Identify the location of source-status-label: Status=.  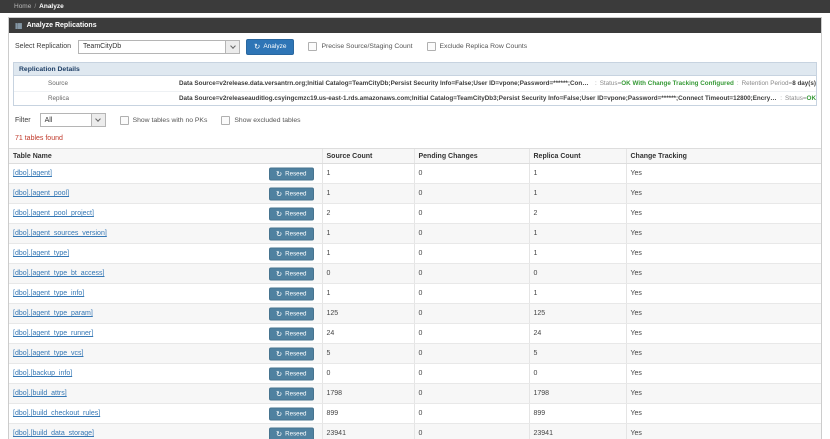
(610, 83).